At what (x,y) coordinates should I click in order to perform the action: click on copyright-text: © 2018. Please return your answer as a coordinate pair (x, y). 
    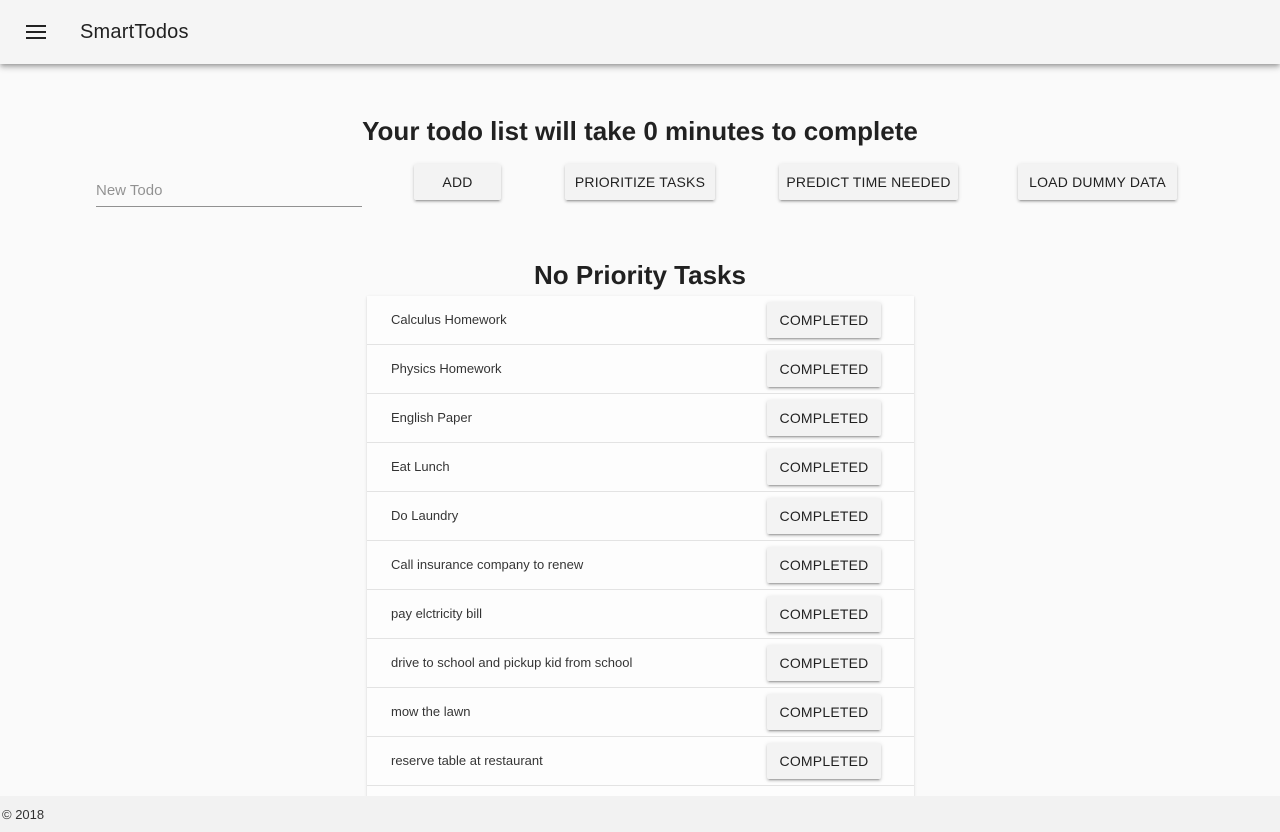
    Looking at the image, I should click on (23, 814).